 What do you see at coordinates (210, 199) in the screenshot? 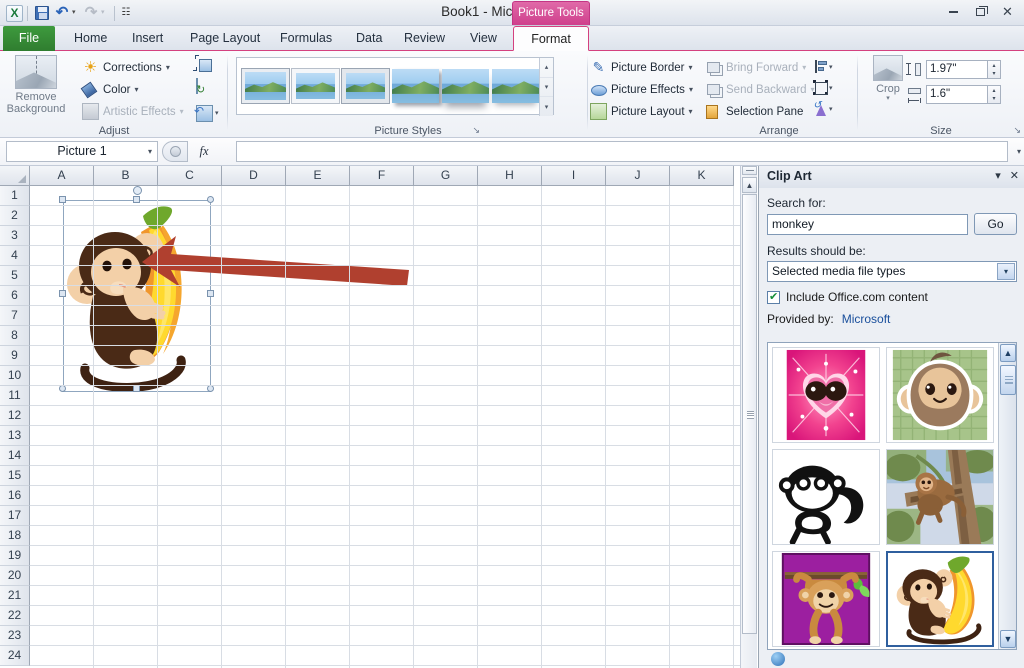
I see `resize-handle-top-right` at bounding box center [210, 199].